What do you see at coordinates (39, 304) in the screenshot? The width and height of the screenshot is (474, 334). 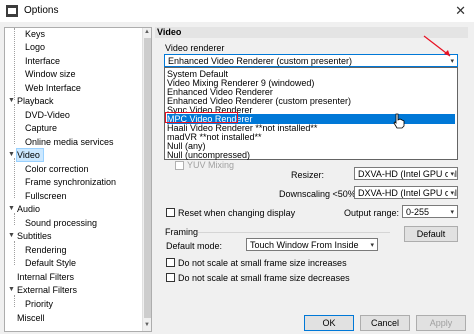 I see `tree-item-priority: Priority` at bounding box center [39, 304].